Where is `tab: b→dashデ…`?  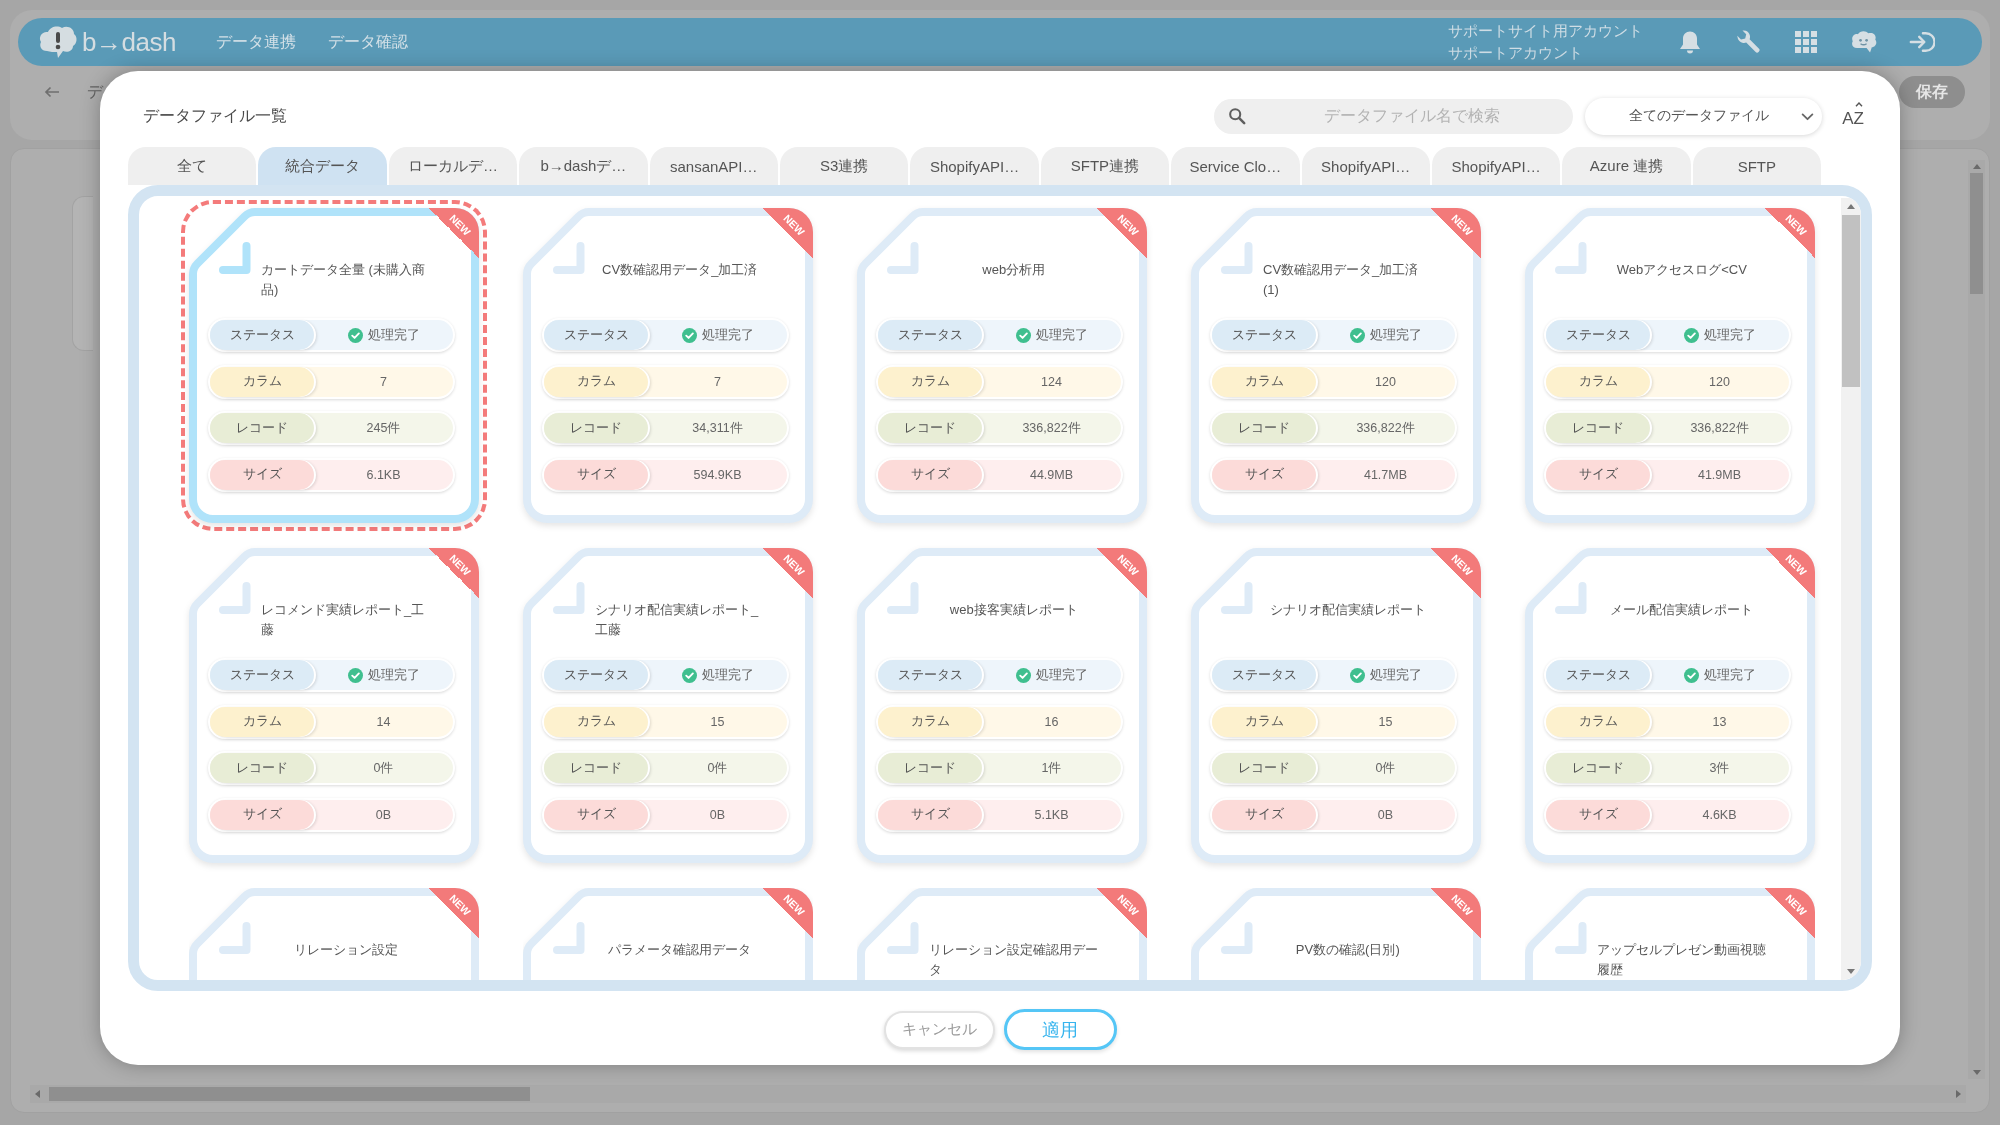 tab: b→dashデ… is located at coordinates (583, 166).